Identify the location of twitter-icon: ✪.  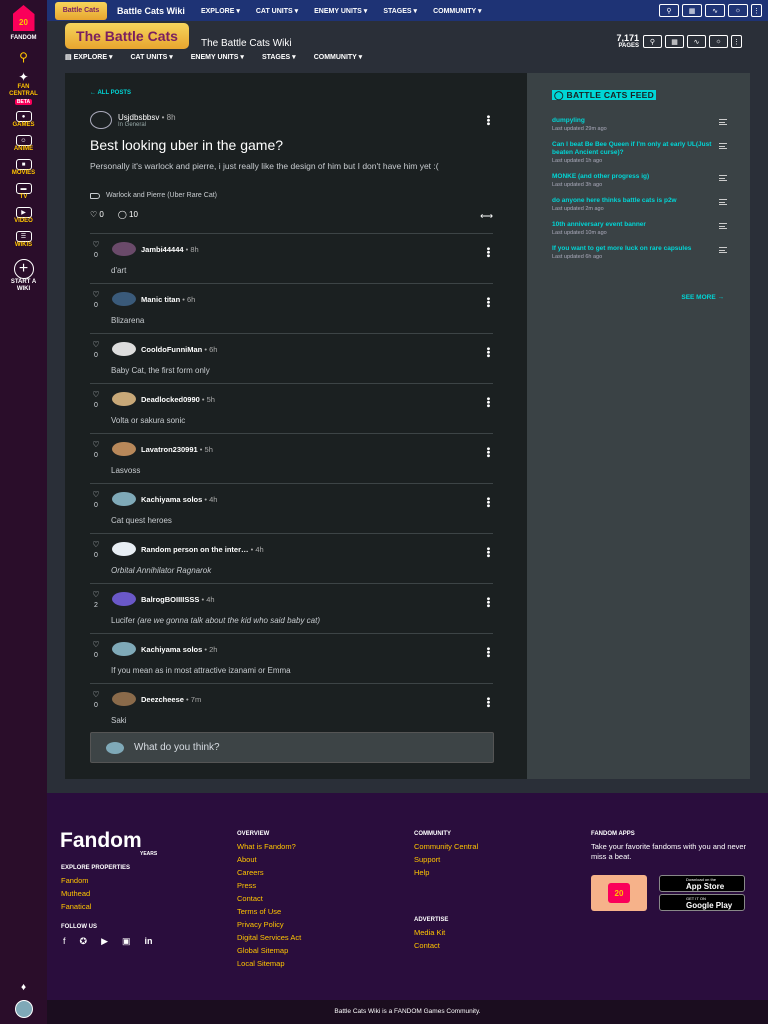
(84, 941).